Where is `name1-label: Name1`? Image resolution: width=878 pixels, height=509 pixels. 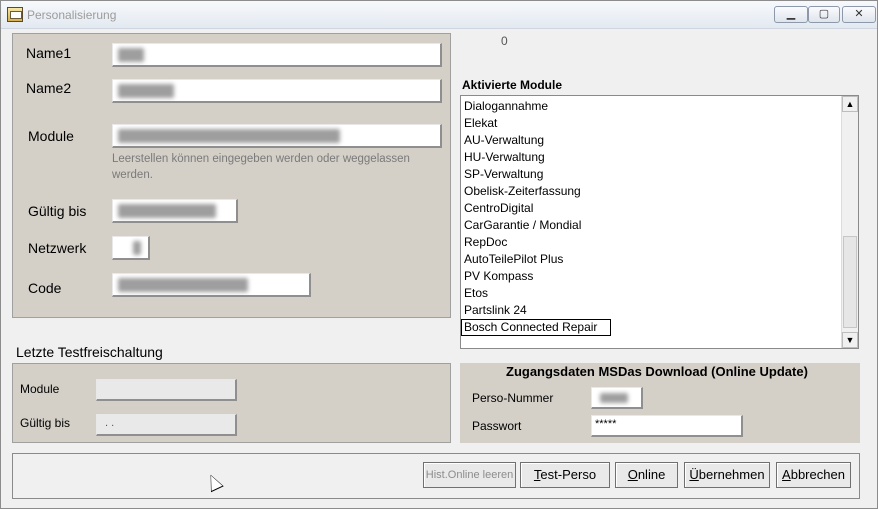
name1-label: Name1 is located at coordinates (49, 53).